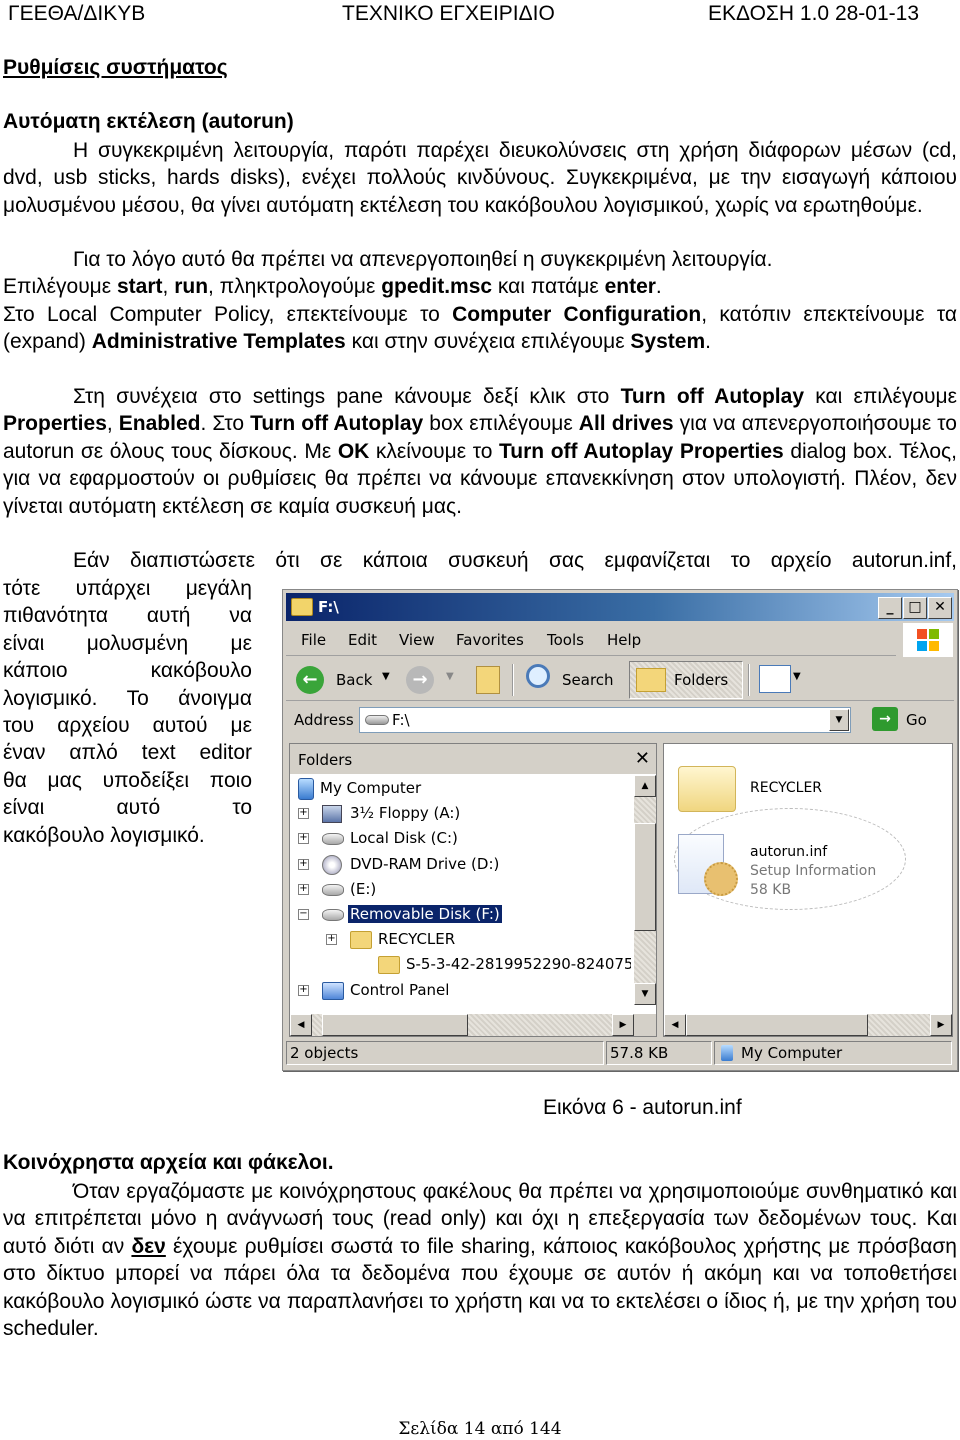 This screenshot has height=1440, width=960. What do you see at coordinates (797, 676) in the screenshot?
I see `views-dropdown-icon: ▼` at bounding box center [797, 676].